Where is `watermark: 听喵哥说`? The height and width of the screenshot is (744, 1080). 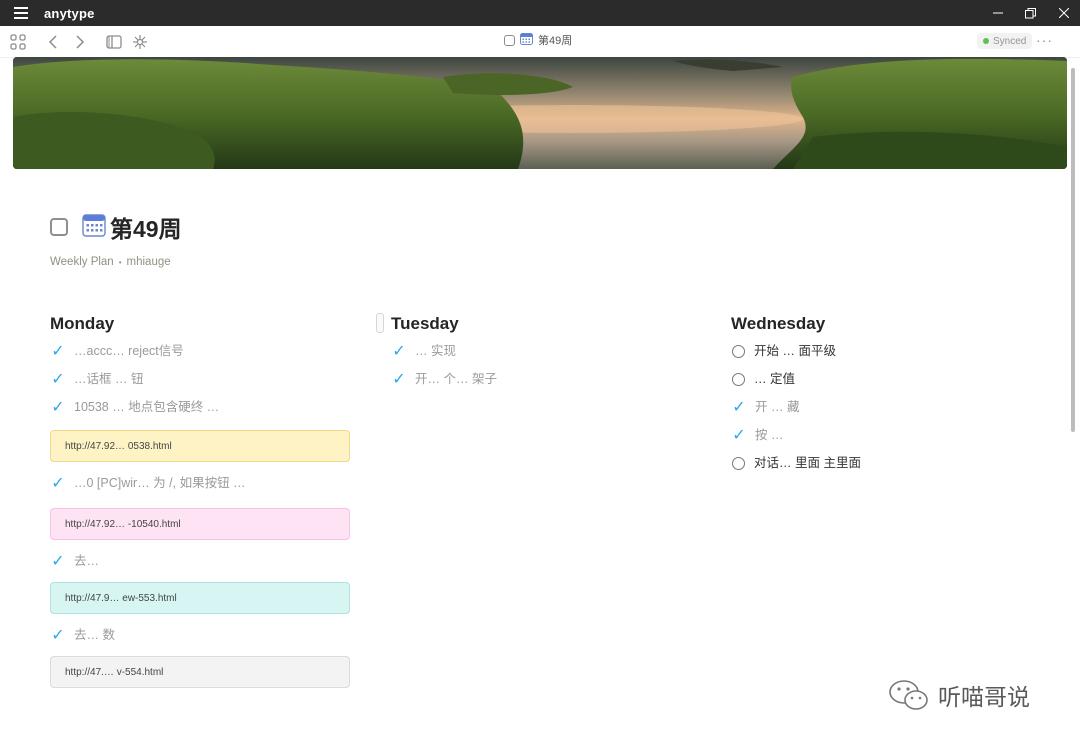
watermark: 听喵哥说 is located at coordinates (959, 695).